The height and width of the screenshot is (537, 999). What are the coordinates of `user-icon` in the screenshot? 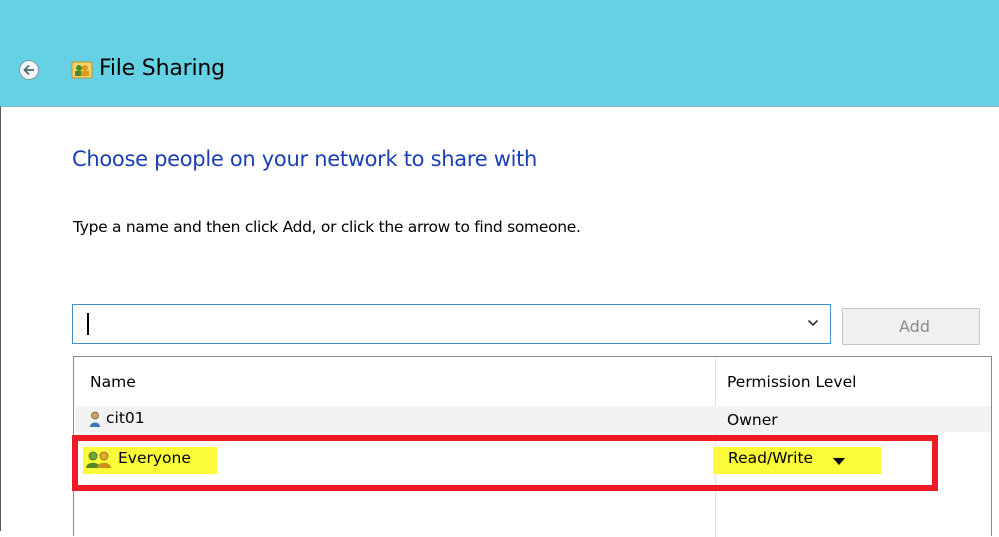 It's located at (95, 419).